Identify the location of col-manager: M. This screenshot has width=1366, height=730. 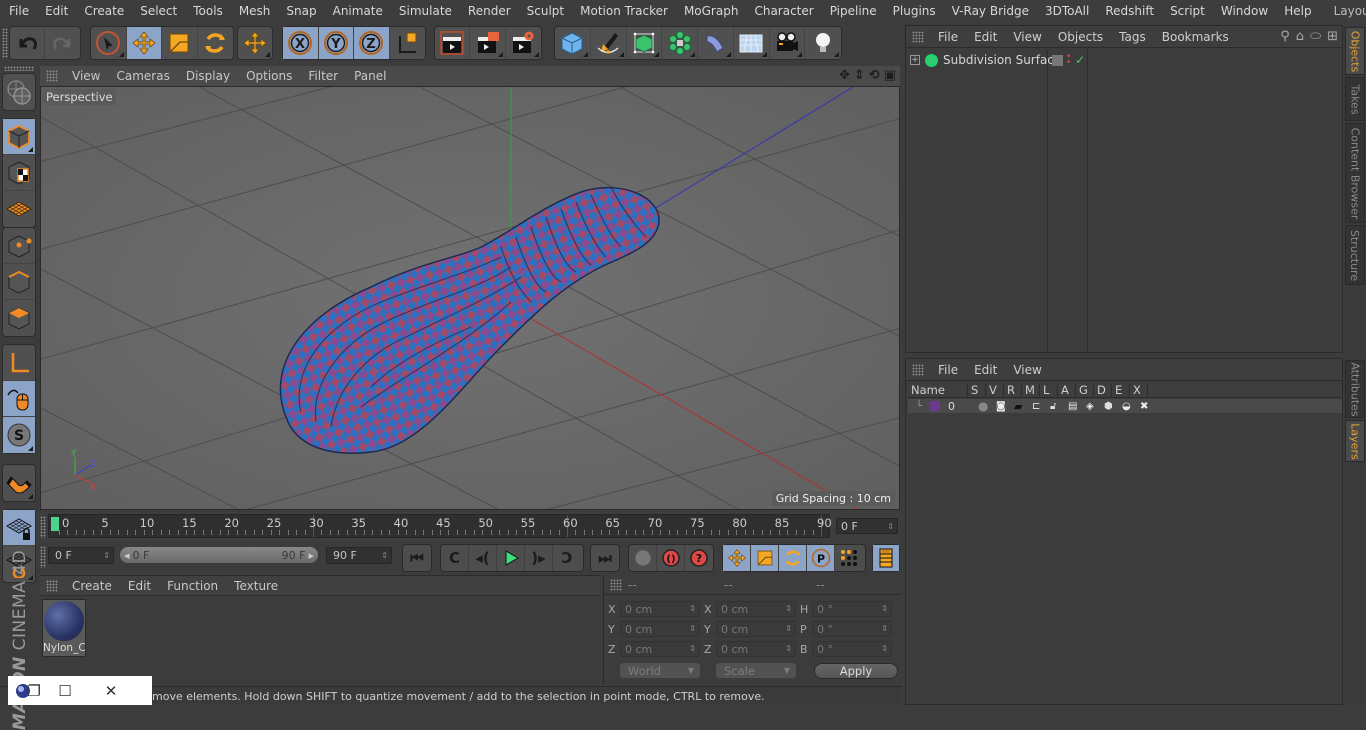
(1031, 390).